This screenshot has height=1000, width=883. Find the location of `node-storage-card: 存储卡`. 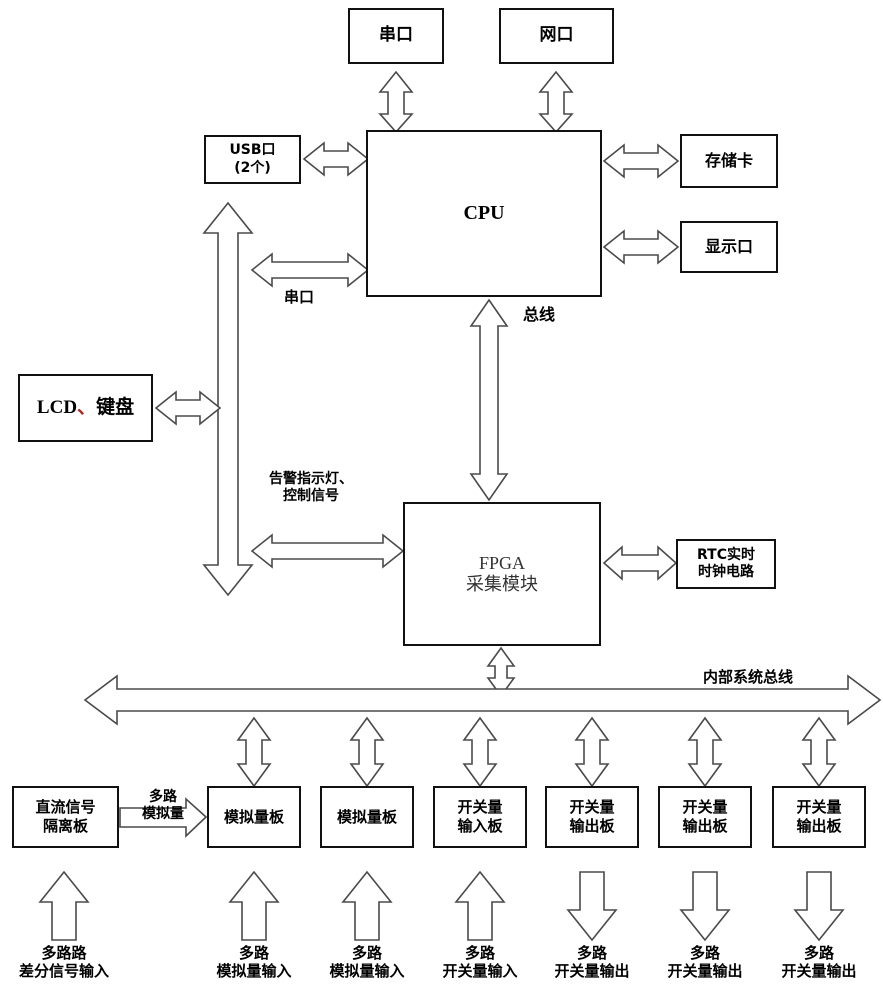

node-storage-card: 存储卡 is located at coordinates (729, 161).